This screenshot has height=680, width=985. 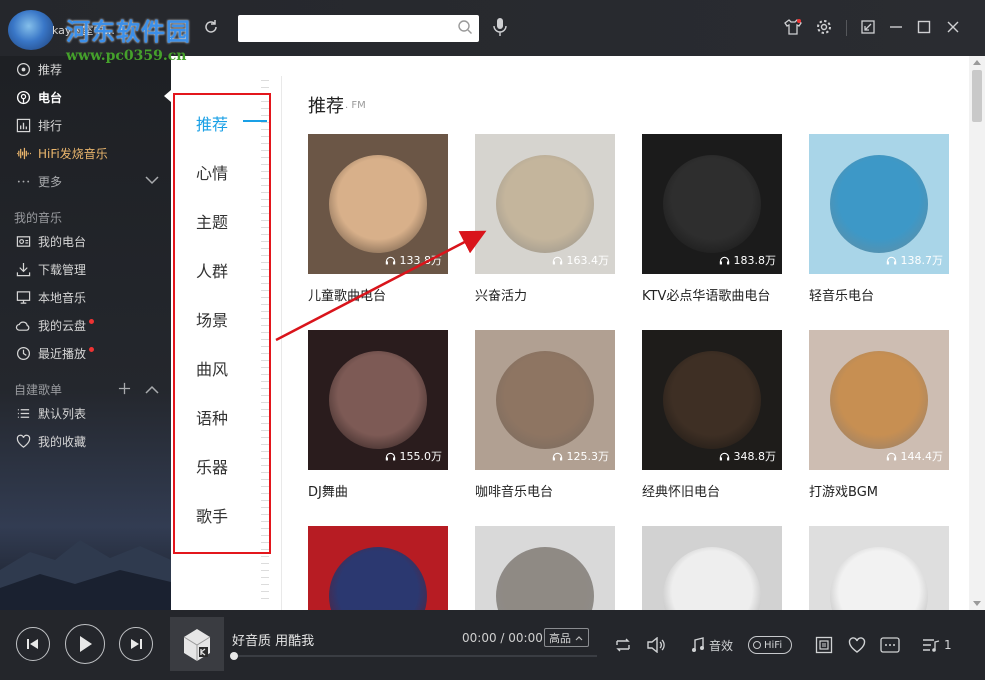 What do you see at coordinates (62, 297) in the screenshot?
I see `sidebar-item-label: 本地音乐` at bounding box center [62, 297].